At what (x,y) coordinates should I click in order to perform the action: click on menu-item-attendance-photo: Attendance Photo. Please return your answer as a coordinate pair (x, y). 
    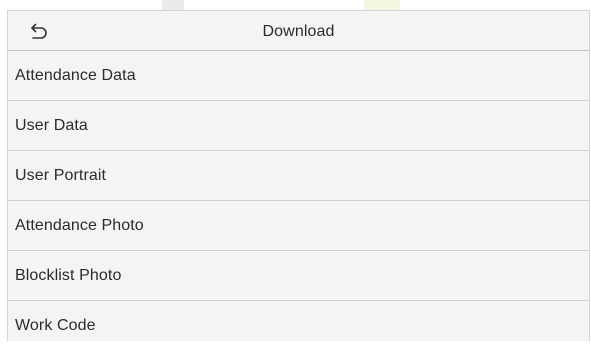
    Looking at the image, I should click on (298, 226).